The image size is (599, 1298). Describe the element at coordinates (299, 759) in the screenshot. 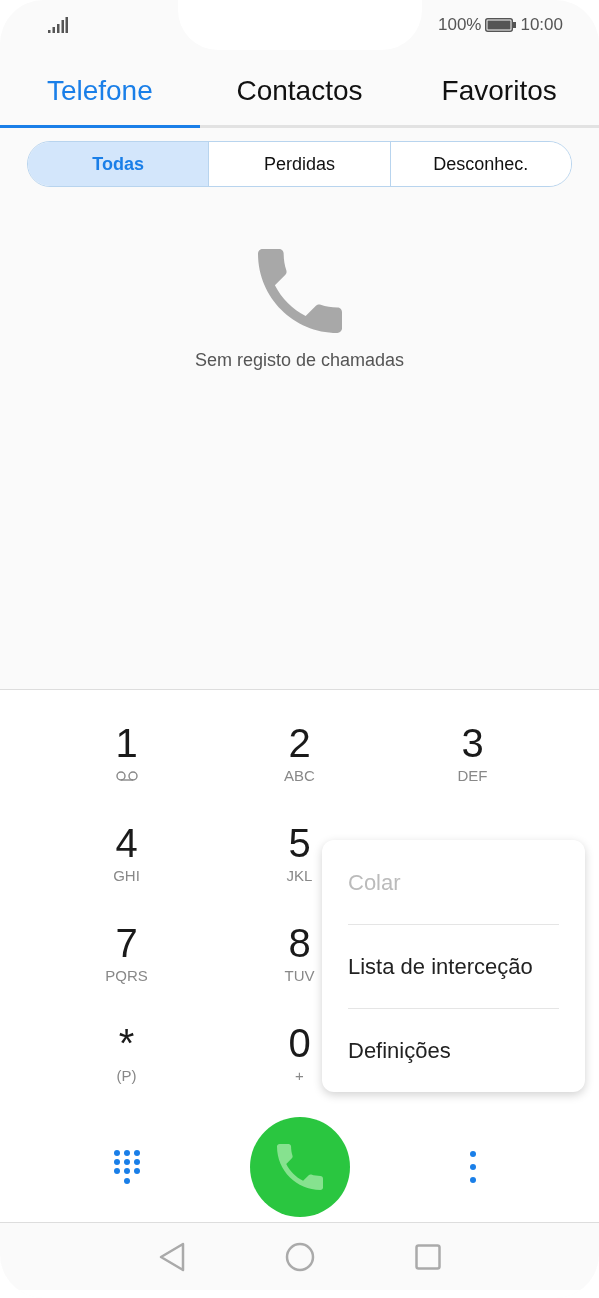

I see `dial-key: 2 ABC` at that location.